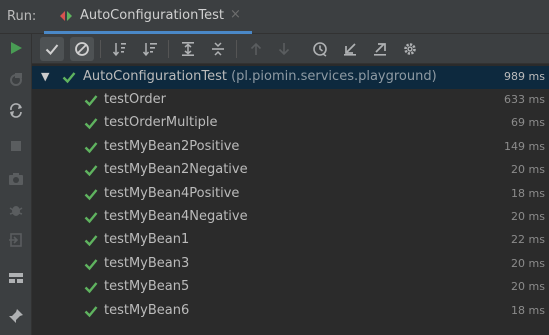  I want to click on test-method-name: testOrder, so click(135, 99).